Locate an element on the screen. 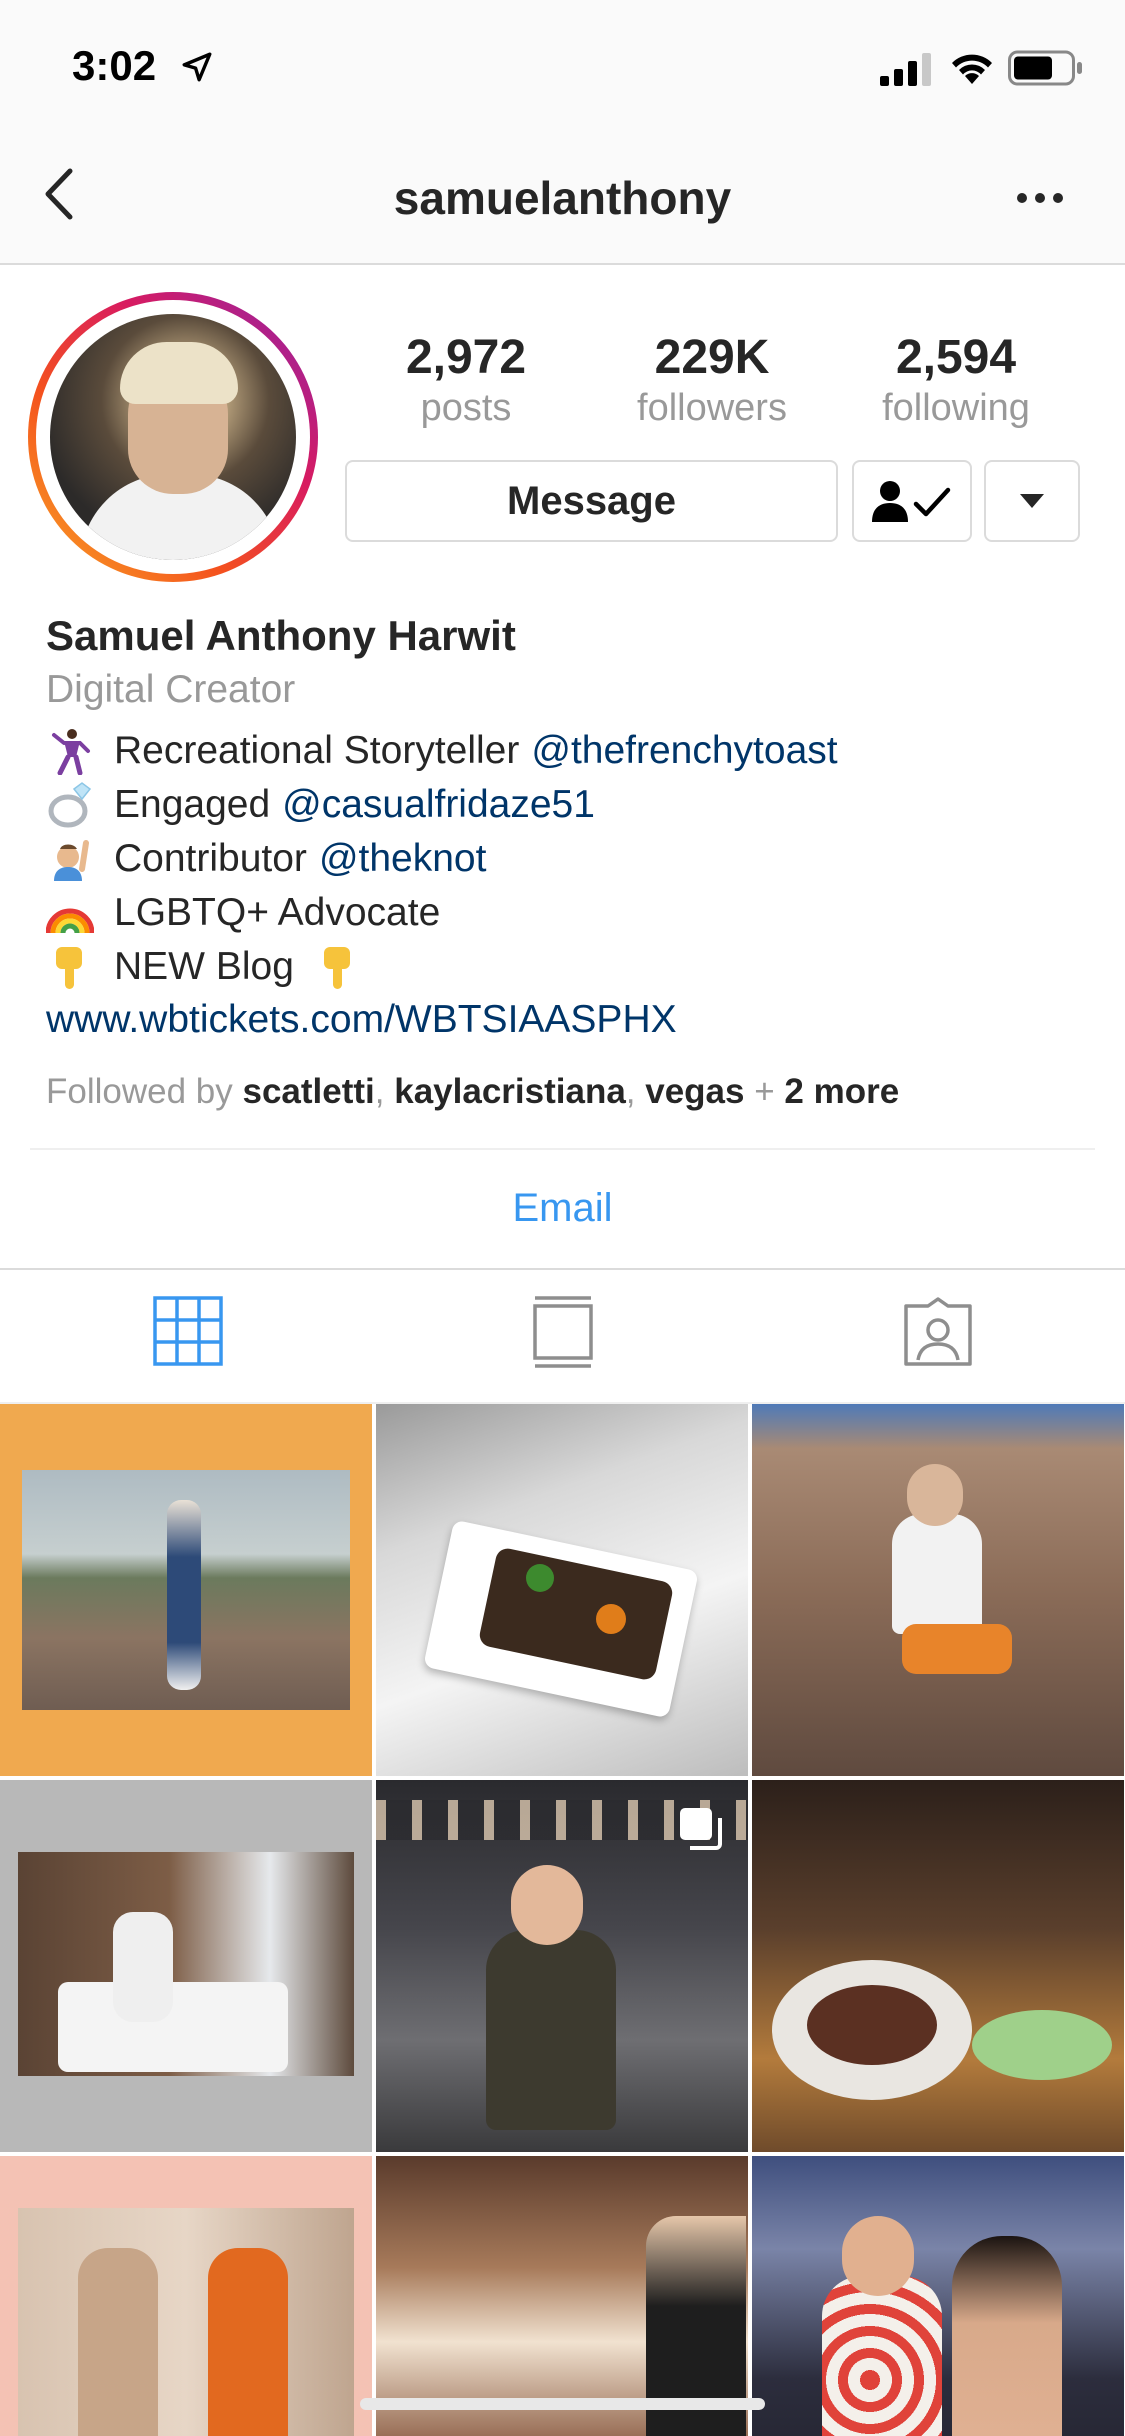  following-label: following is located at coordinates (956, 408).